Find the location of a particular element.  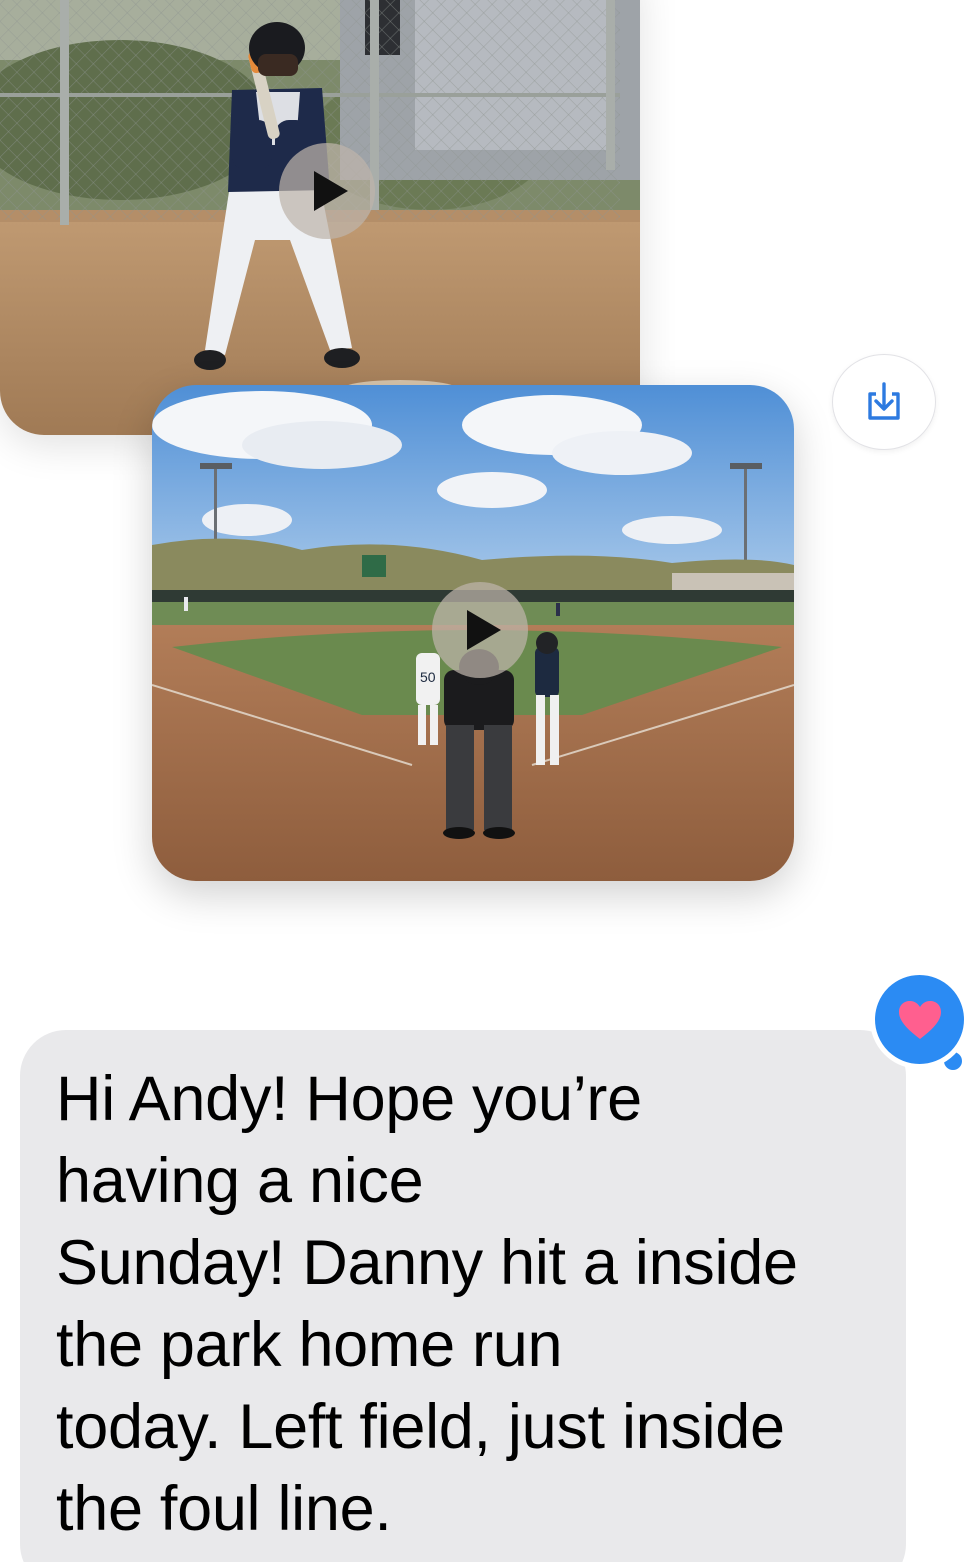

download-icon is located at coordinates (884, 401).